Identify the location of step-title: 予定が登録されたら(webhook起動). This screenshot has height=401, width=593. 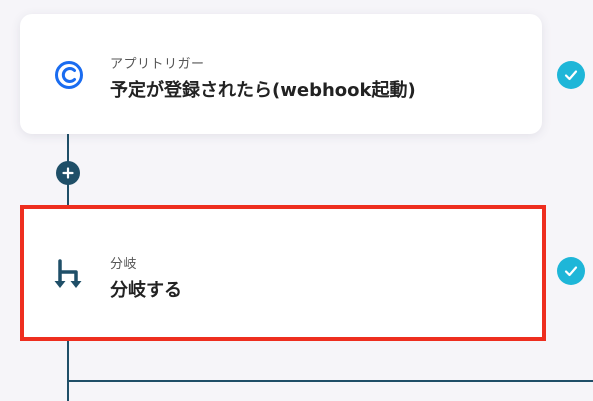
(263, 90).